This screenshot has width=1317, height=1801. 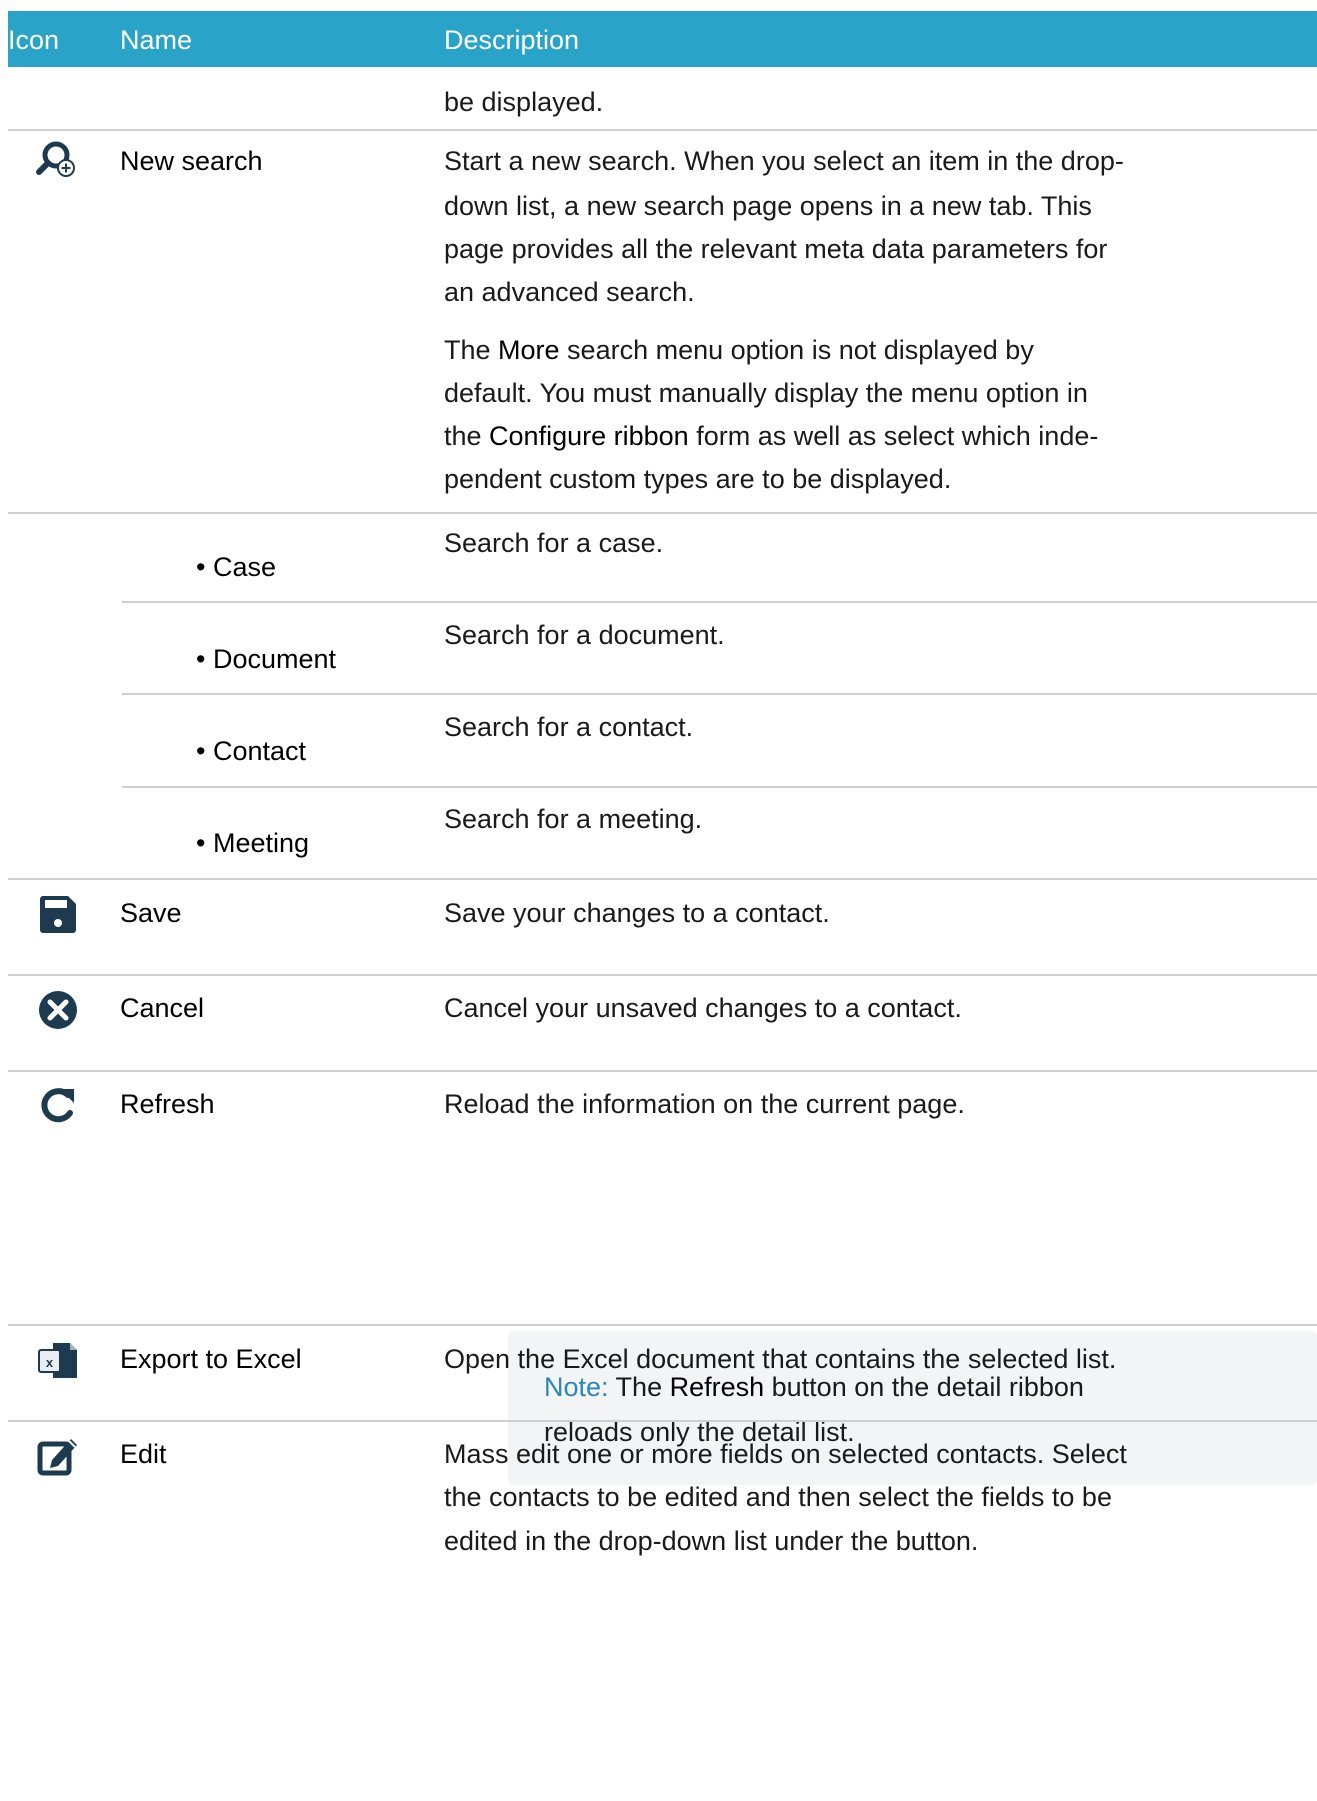 What do you see at coordinates (167, 1104) in the screenshot?
I see `row-name-refresh: Refresh` at bounding box center [167, 1104].